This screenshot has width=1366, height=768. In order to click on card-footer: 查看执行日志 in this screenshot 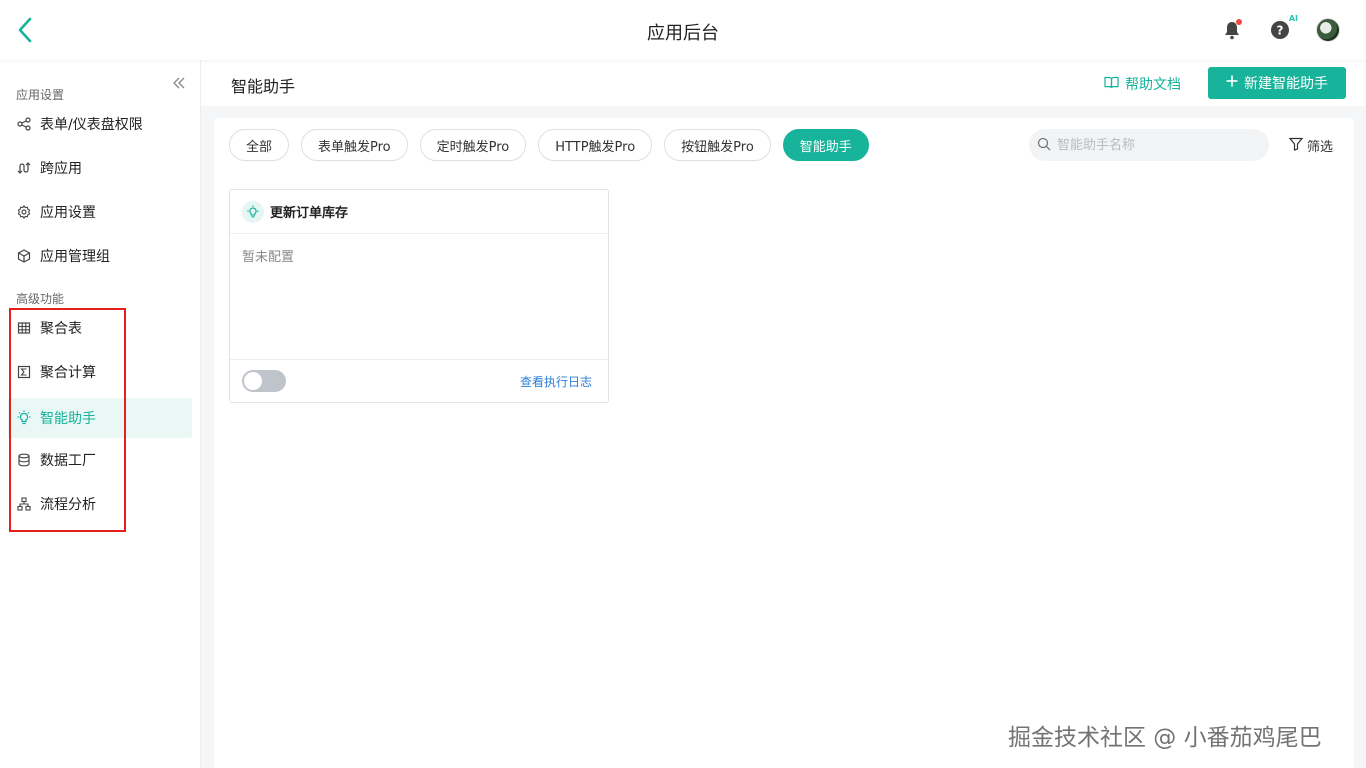, I will do `click(419, 381)`.